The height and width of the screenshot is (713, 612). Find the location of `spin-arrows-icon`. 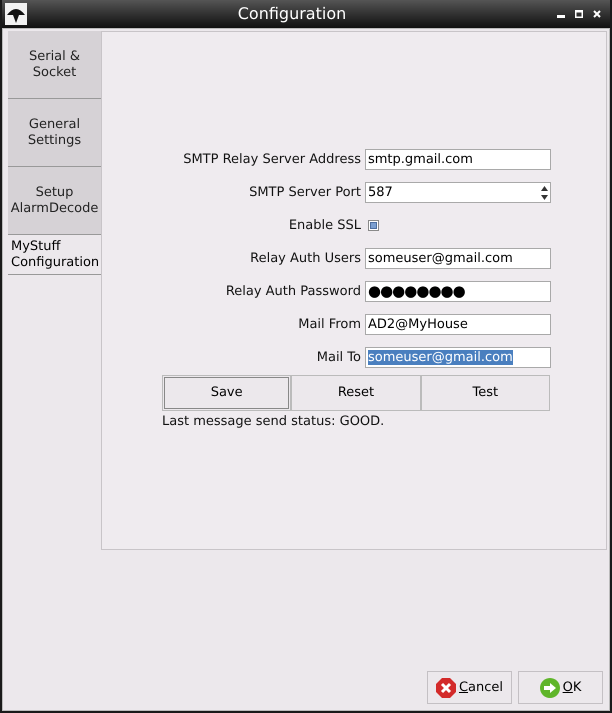

spin-arrows-icon is located at coordinates (544, 193).